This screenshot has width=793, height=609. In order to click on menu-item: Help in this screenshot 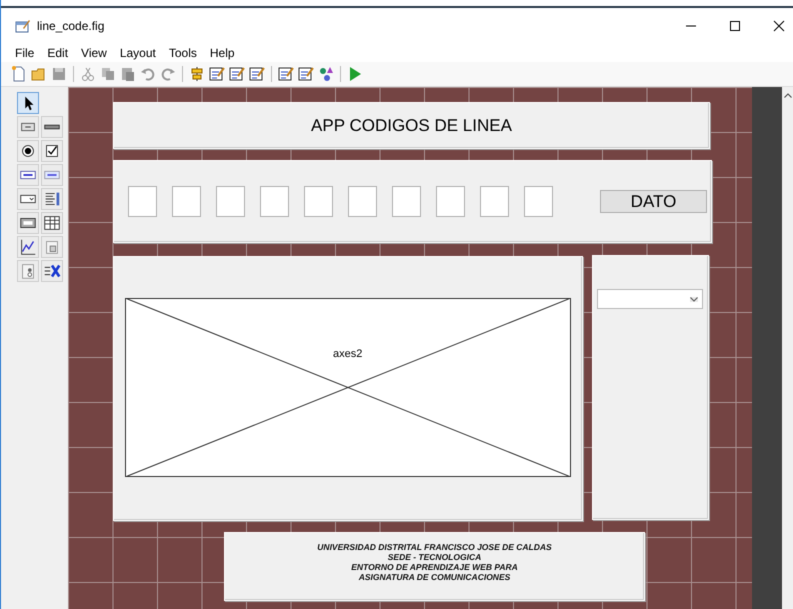, I will do `click(222, 53)`.